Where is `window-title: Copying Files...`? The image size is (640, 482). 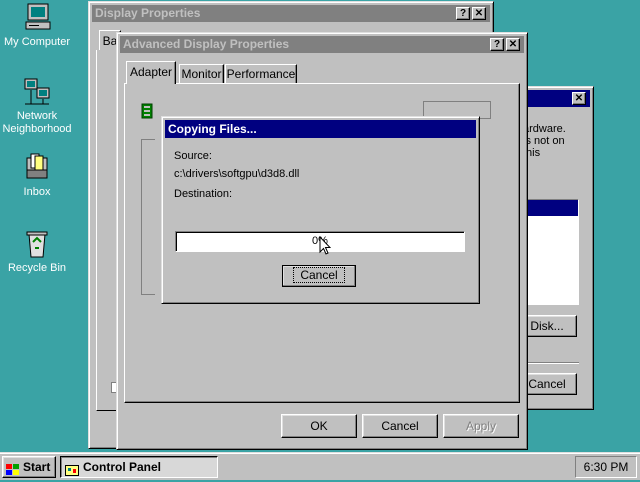
window-title: Copying Files... is located at coordinates (212, 129).